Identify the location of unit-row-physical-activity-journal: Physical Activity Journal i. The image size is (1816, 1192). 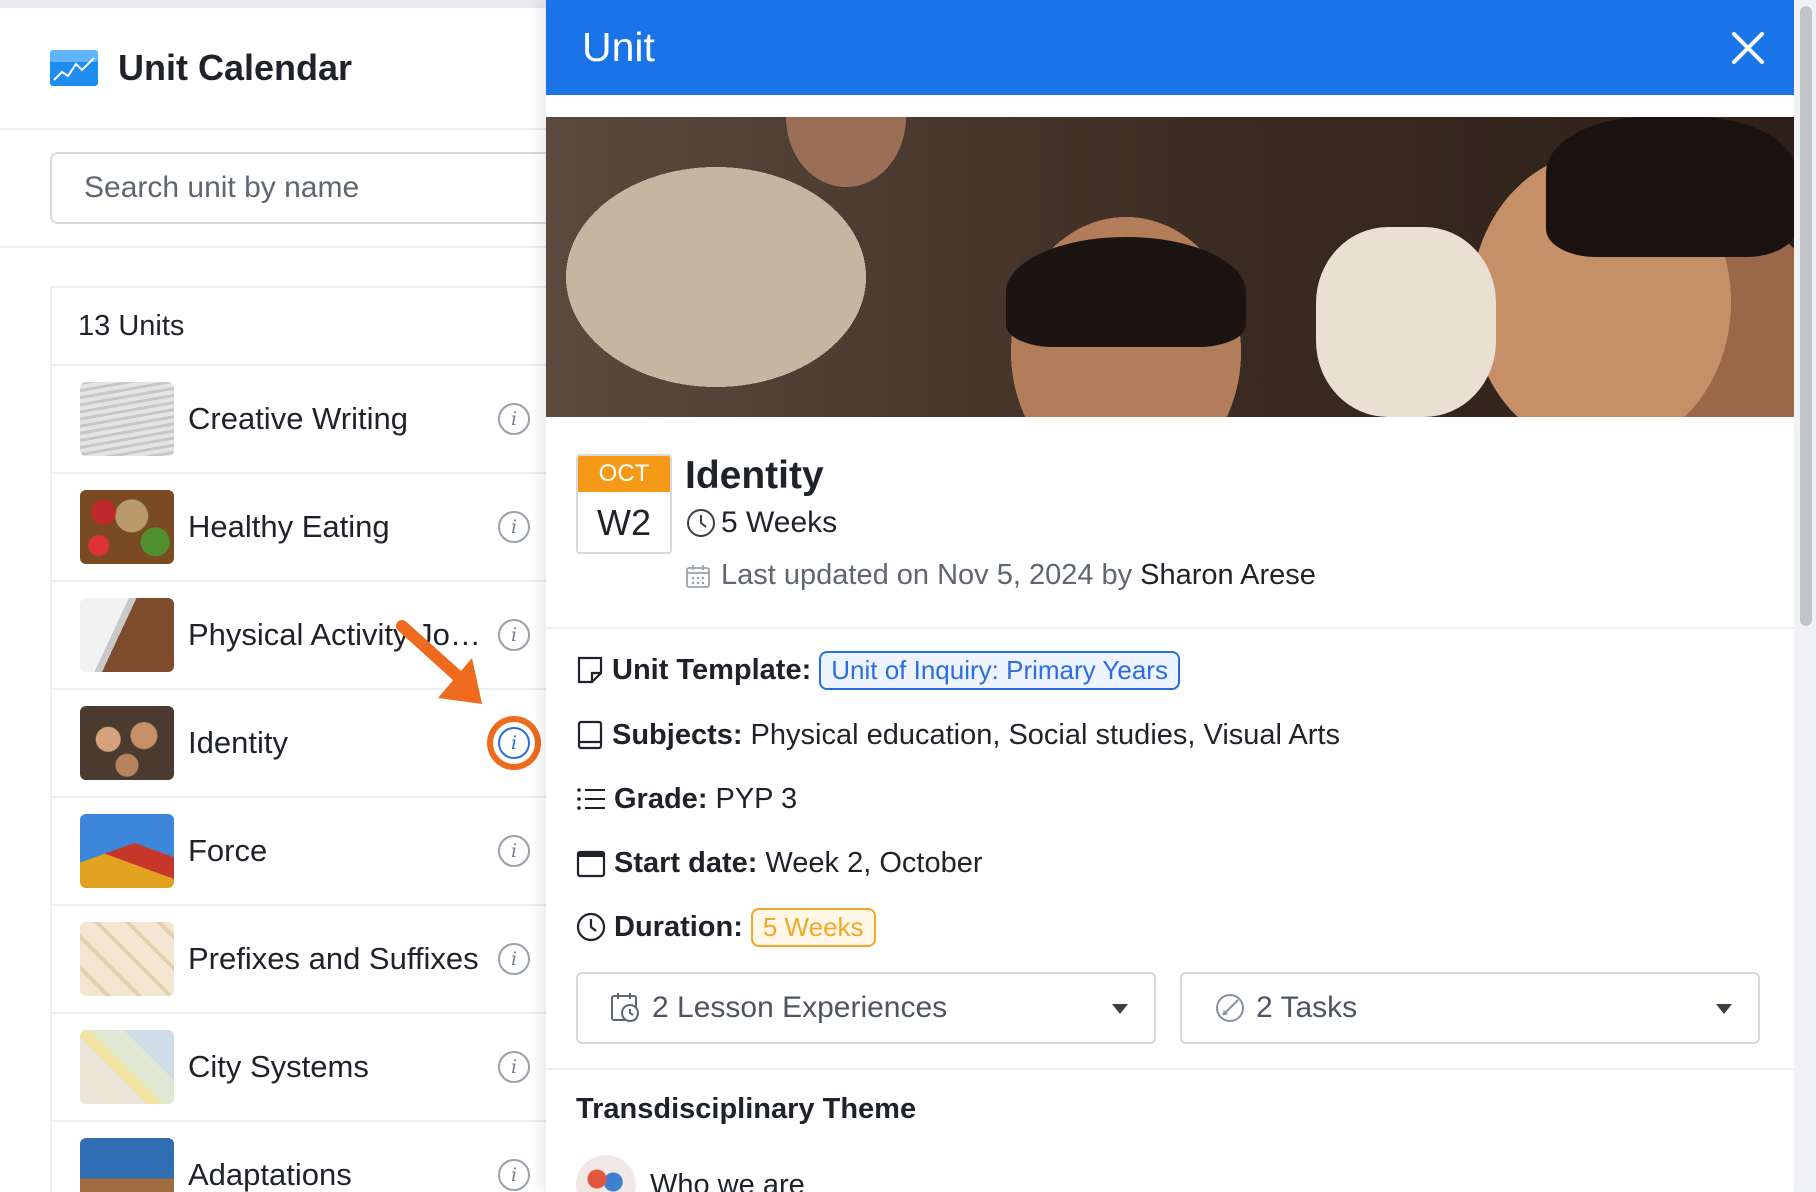
(331, 636).